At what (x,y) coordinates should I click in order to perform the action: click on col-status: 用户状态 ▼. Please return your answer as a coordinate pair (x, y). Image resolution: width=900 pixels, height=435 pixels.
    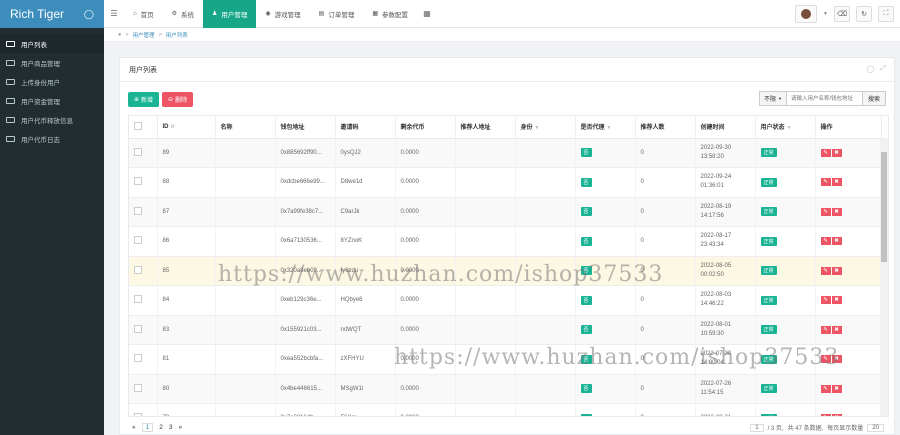
    Looking at the image, I should click on (785, 127).